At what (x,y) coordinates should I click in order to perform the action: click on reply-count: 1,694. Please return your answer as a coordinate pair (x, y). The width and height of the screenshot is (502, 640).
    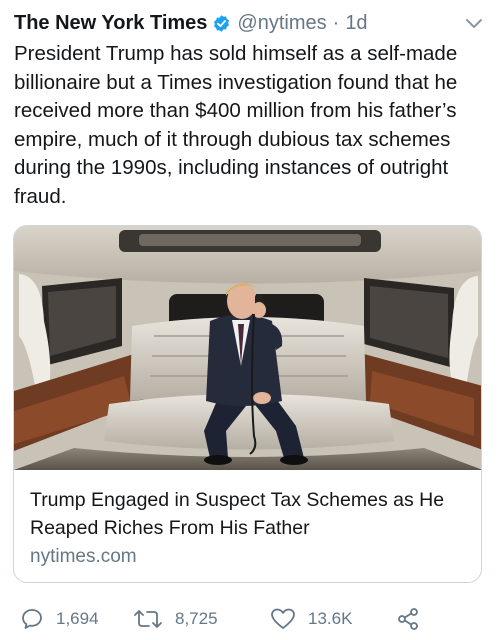
    Looking at the image, I should click on (77, 618).